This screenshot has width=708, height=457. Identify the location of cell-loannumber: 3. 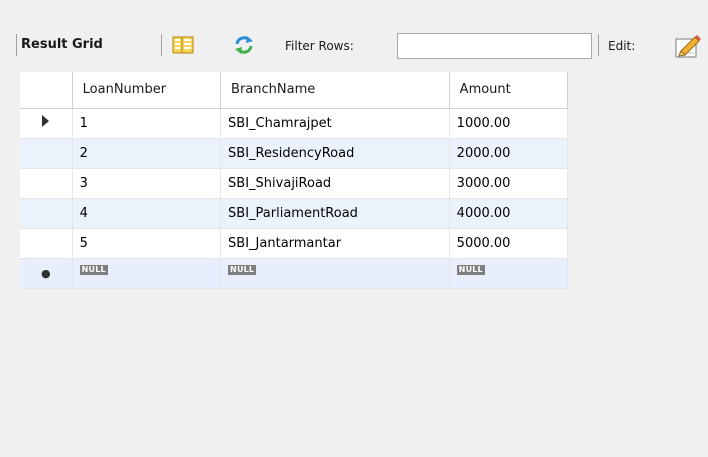
(147, 183).